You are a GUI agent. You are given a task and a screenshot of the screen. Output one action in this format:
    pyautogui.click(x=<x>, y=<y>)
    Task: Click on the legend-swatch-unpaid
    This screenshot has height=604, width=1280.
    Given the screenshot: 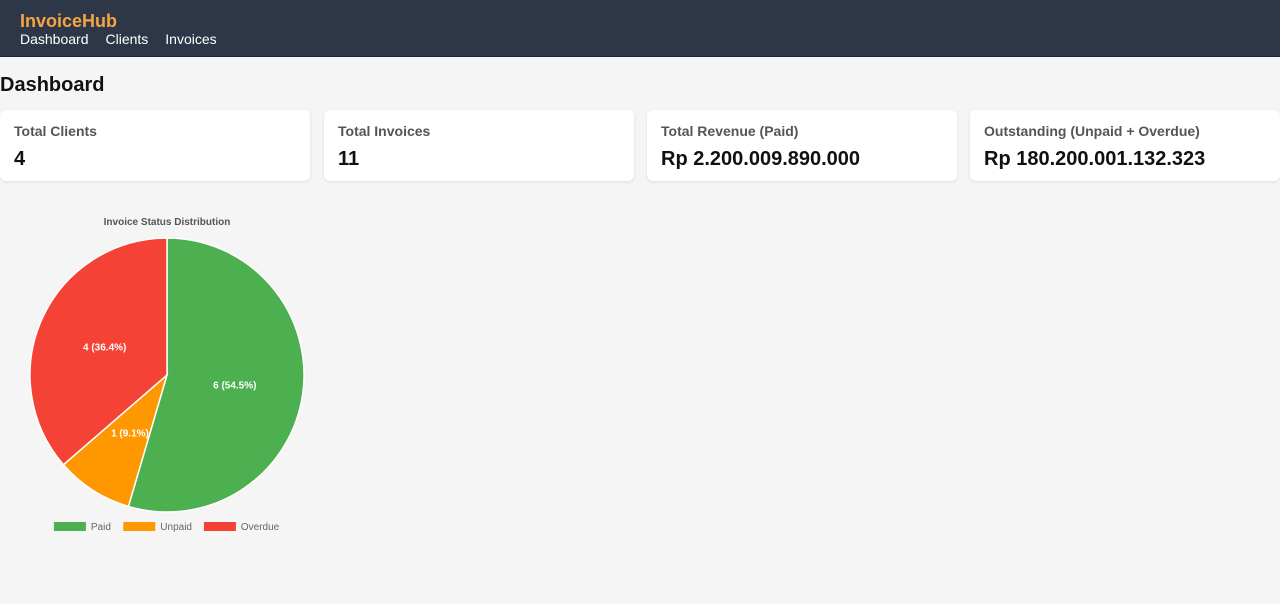 What is the action you would take?
    pyautogui.click(x=139, y=526)
    